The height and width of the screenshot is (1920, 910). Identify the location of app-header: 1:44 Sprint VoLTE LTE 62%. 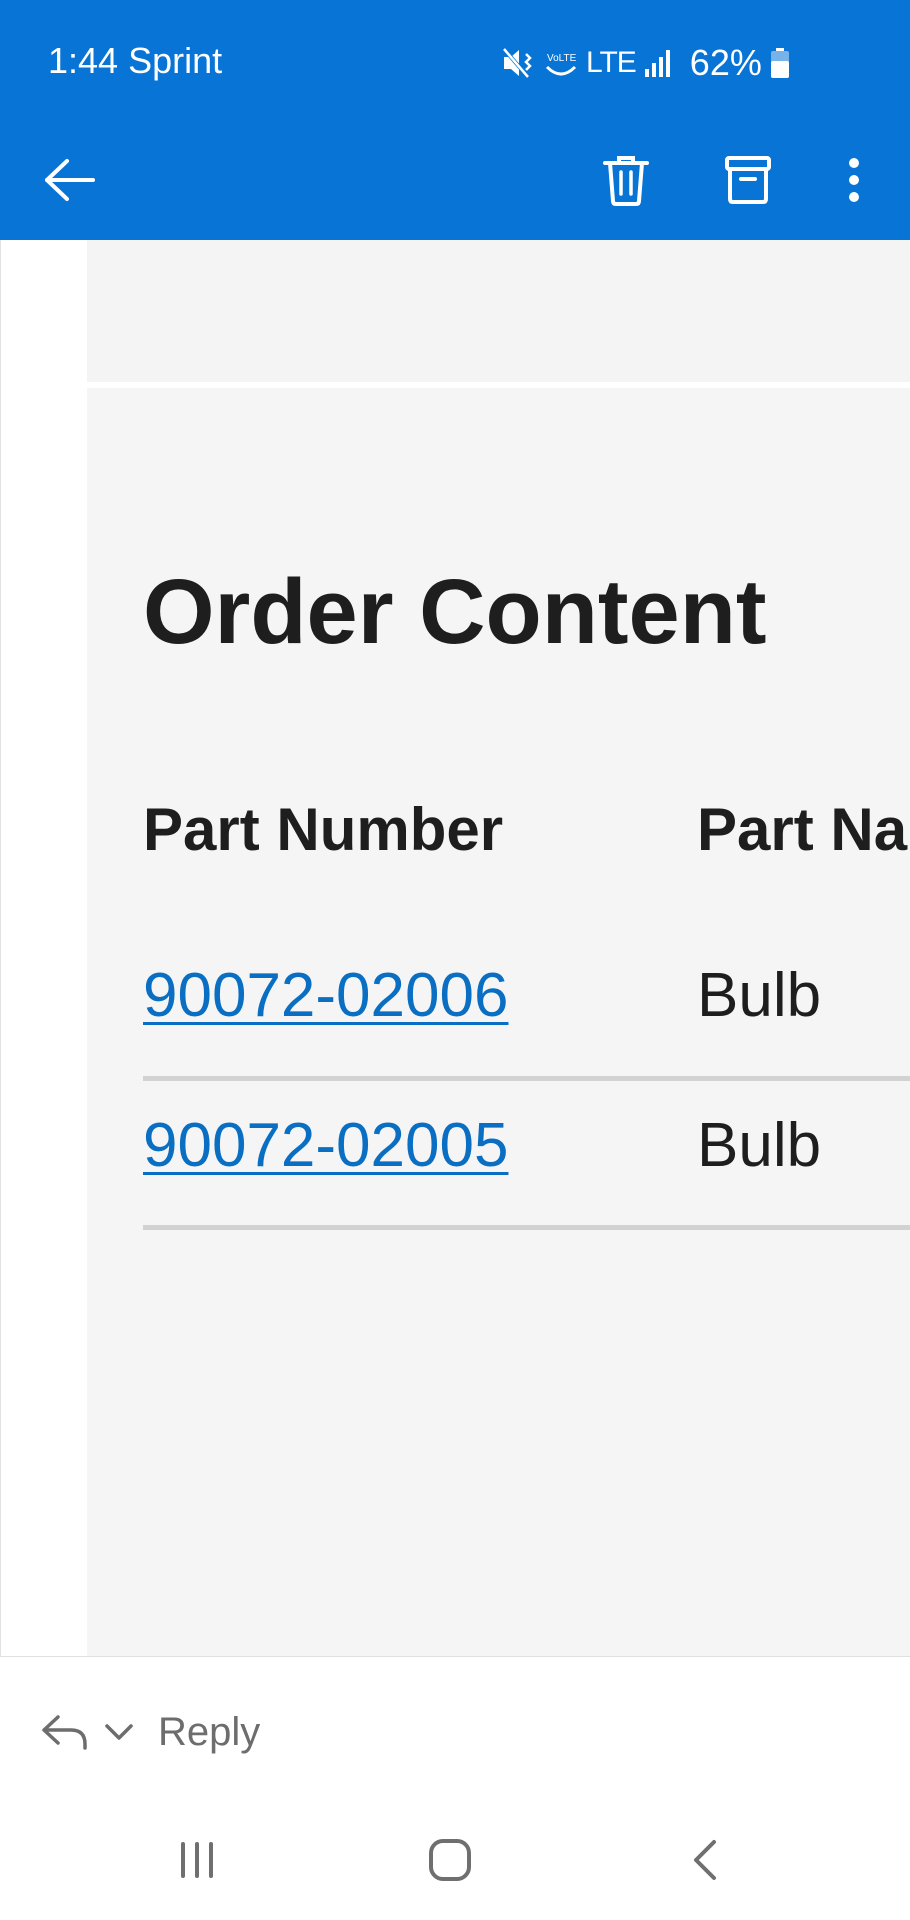
(455, 120).